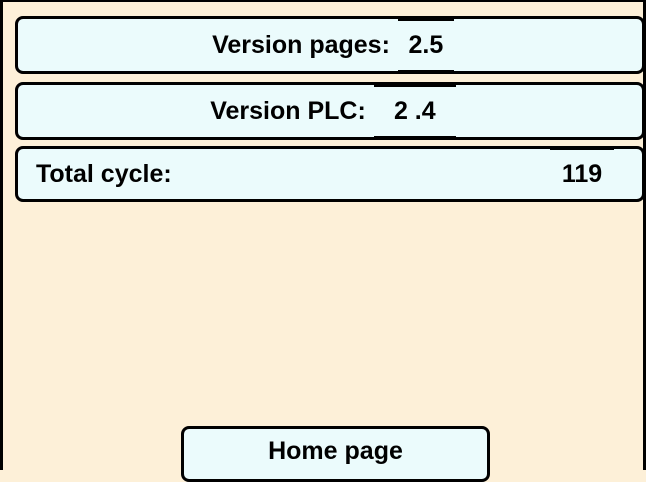 The width and height of the screenshot is (646, 482). I want to click on version-plc-label: Version PLC:, so click(288, 110).